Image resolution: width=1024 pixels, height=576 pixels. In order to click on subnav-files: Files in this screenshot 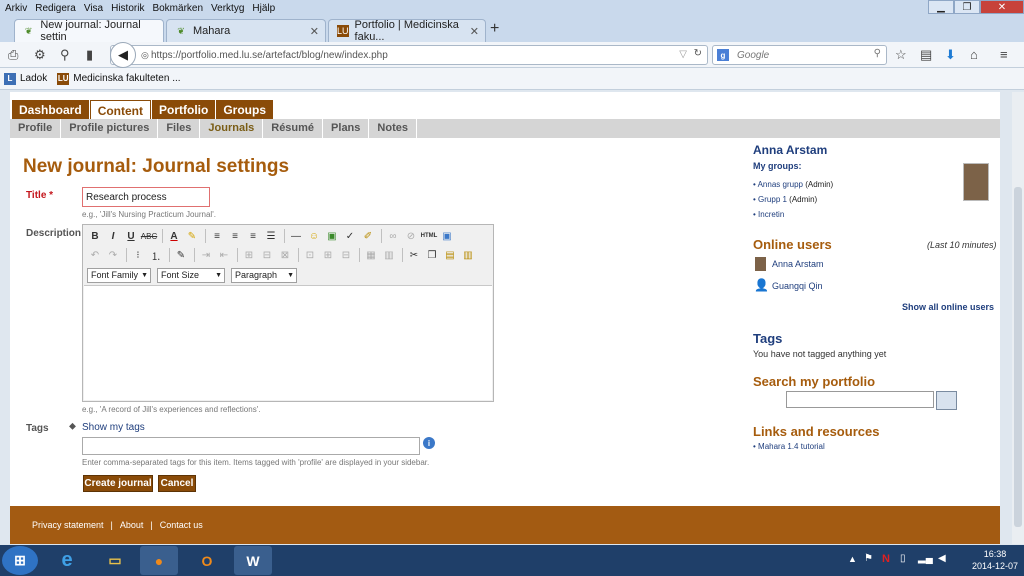, I will do `click(179, 128)`.